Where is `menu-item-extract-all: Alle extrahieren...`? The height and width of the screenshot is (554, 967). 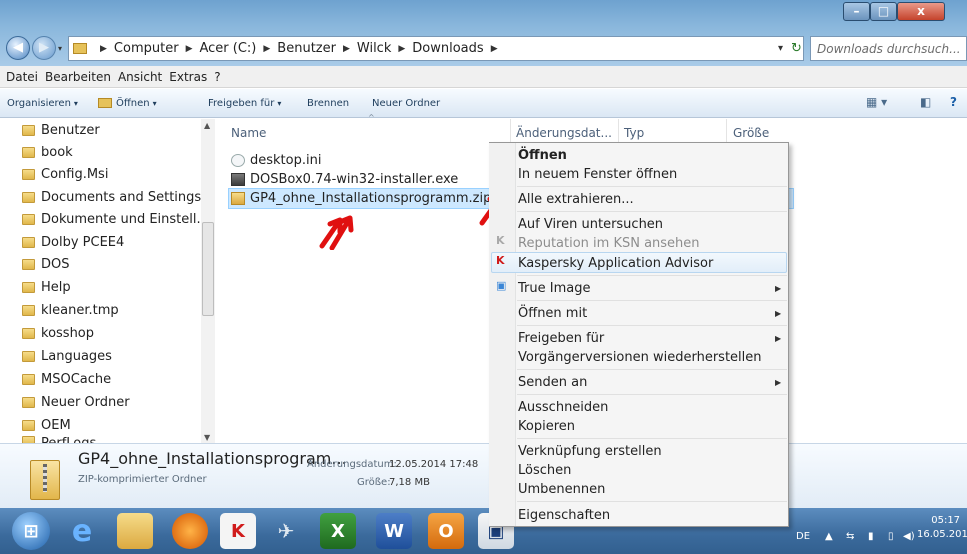 menu-item-extract-all: Alle extrahieren... is located at coordinates (576, 199).